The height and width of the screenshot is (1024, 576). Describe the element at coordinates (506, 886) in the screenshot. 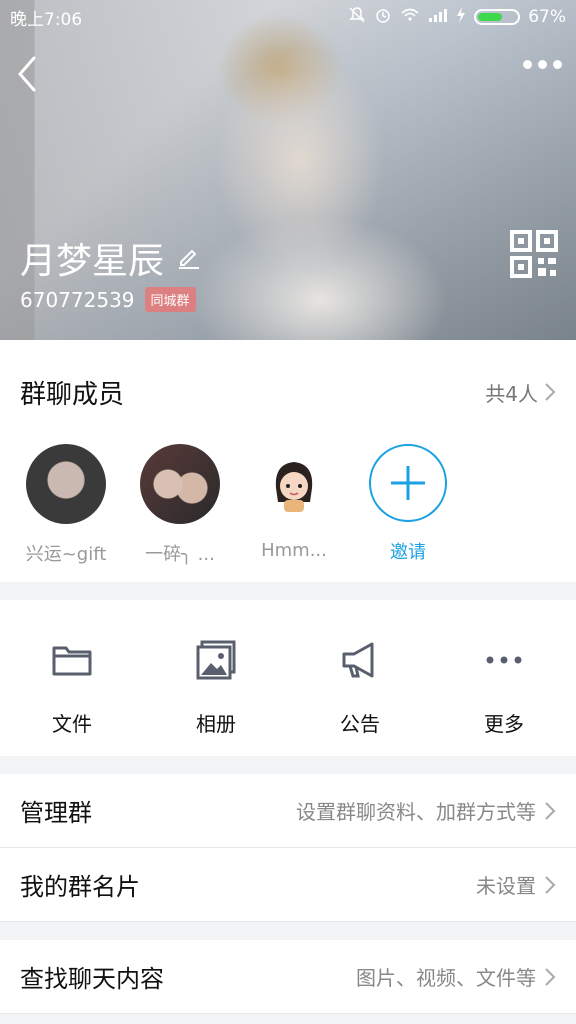

I see `row-value: 未设置` at that location.